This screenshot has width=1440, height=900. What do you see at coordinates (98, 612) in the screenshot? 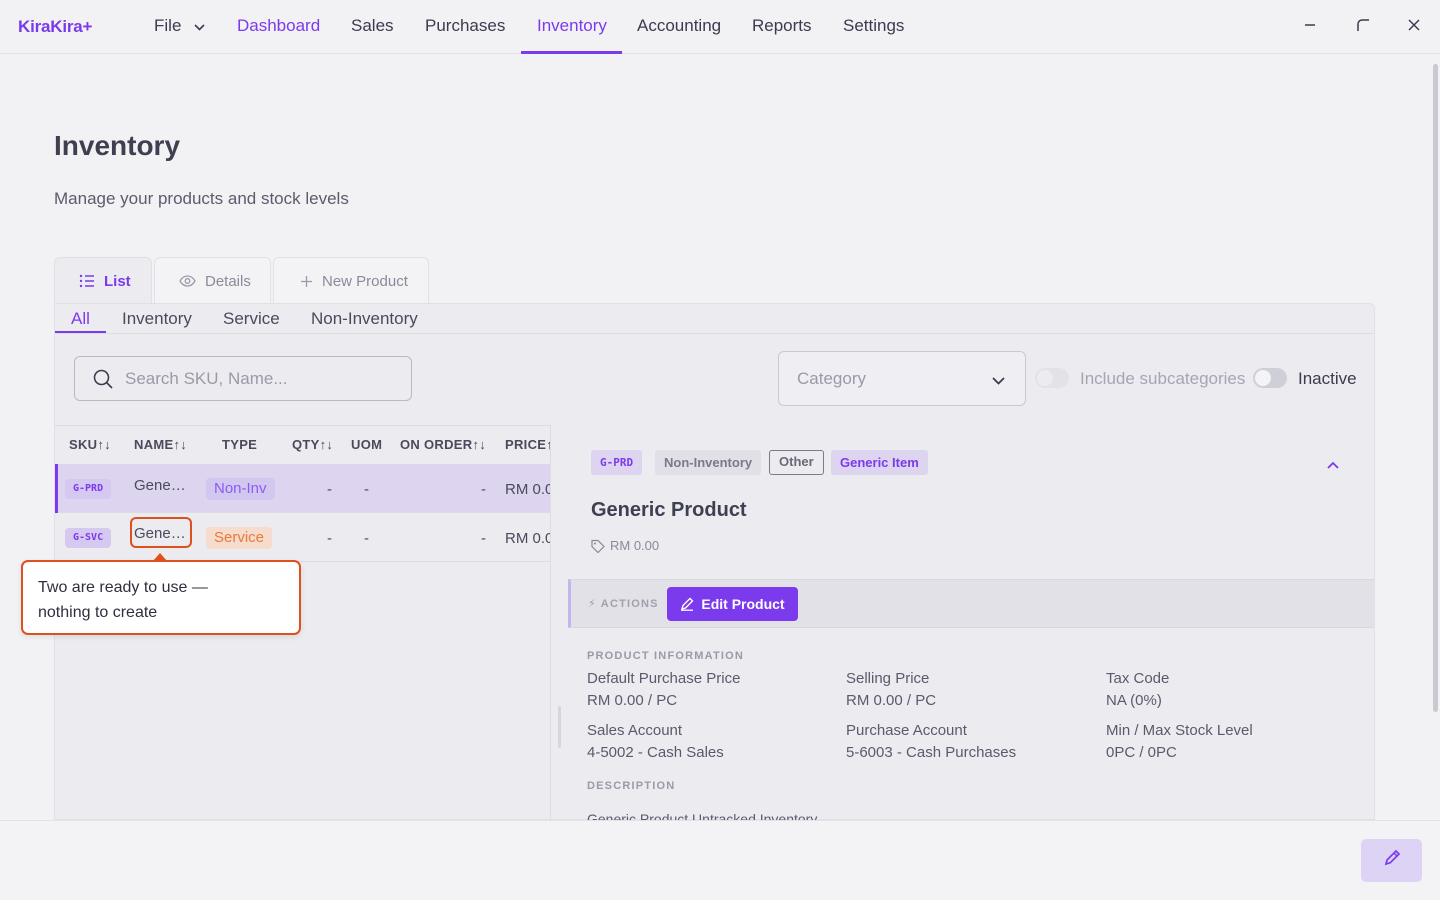
I see `tooltip-line-2: nothing to create` at bounding box center [98, 612].